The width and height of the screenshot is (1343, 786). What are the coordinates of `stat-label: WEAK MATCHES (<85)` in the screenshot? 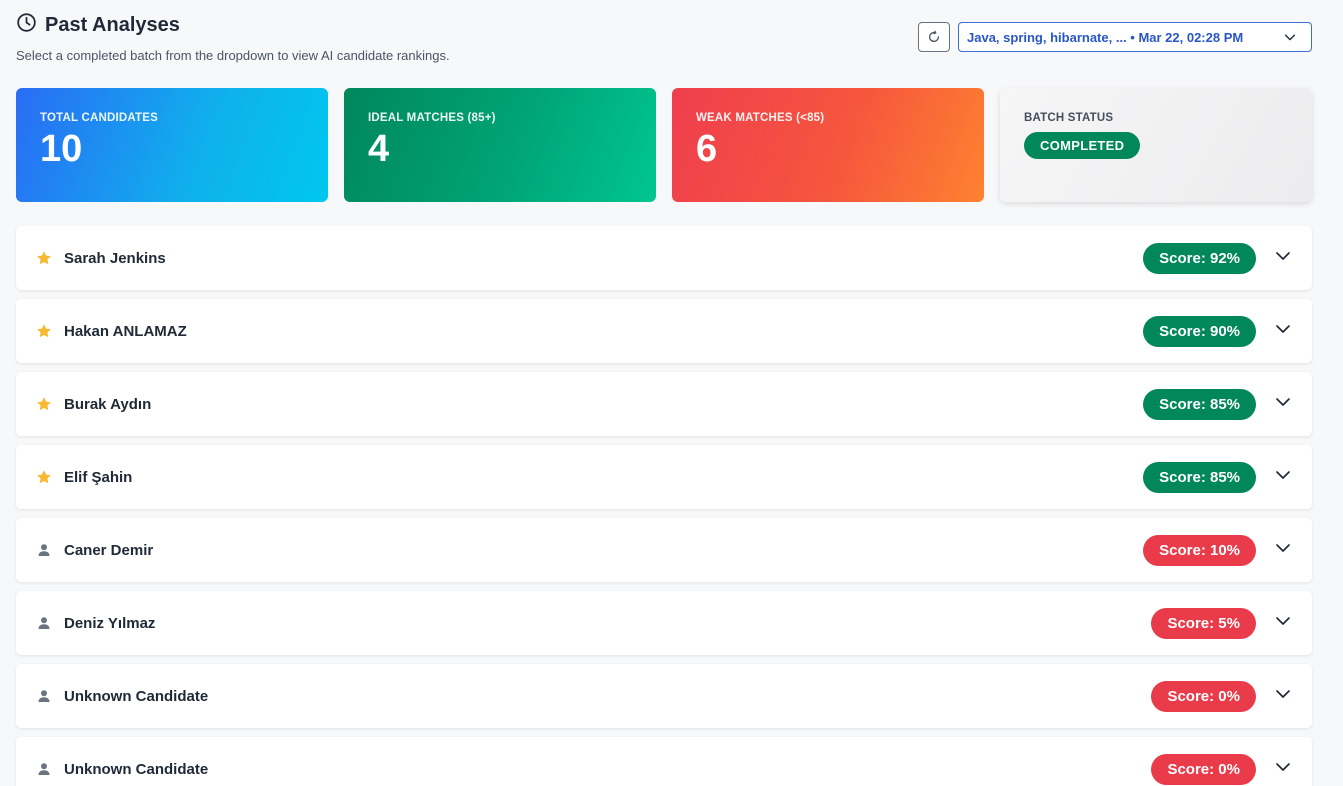 It's located at (760, 118).